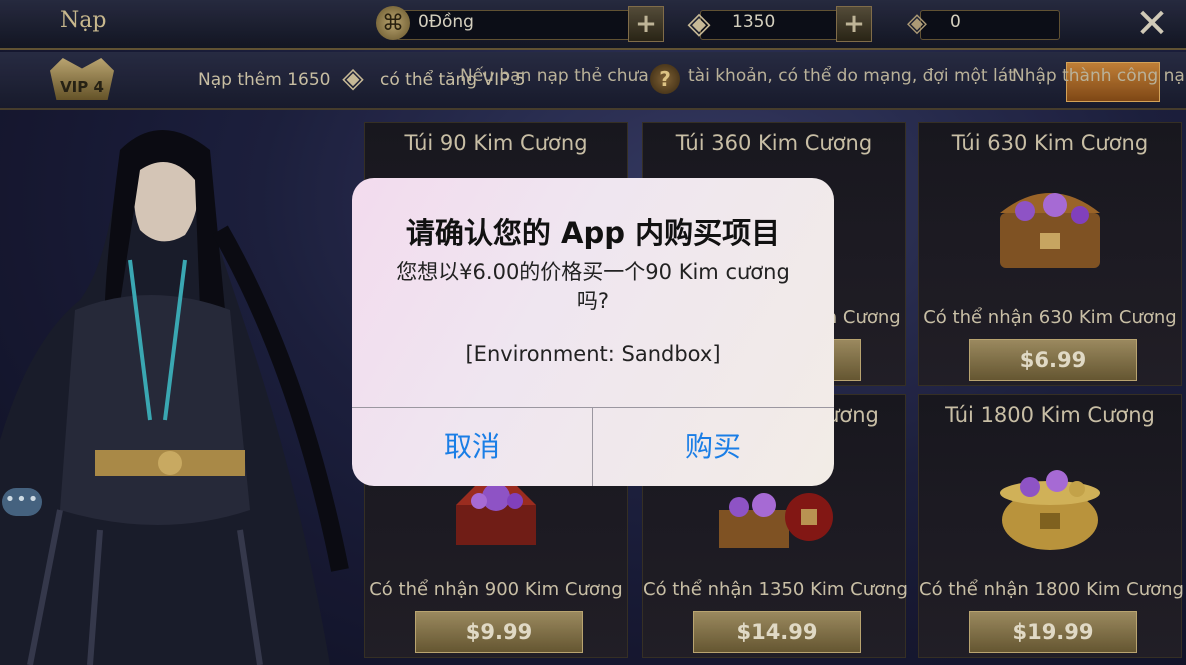  What do you see at coordinates (593, 354) in the screenshot?
I see `dialog-environment: [Environment: Sandbox]` at bounding box center [593, 354].